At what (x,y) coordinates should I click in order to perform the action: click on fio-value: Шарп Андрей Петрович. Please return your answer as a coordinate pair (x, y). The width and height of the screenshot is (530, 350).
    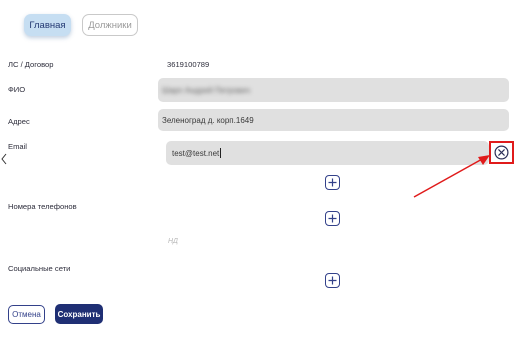
    Looking at the image, I should click on (206, 90).